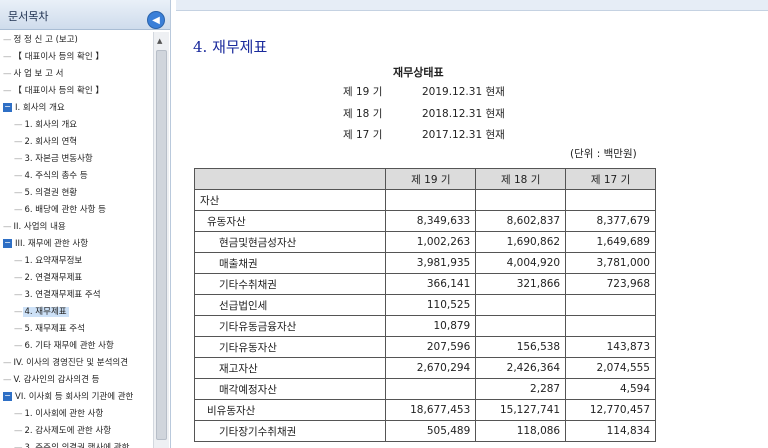  I want to click on toc-item: —2. 감사제도에 관한 사항, so click(63, 431).